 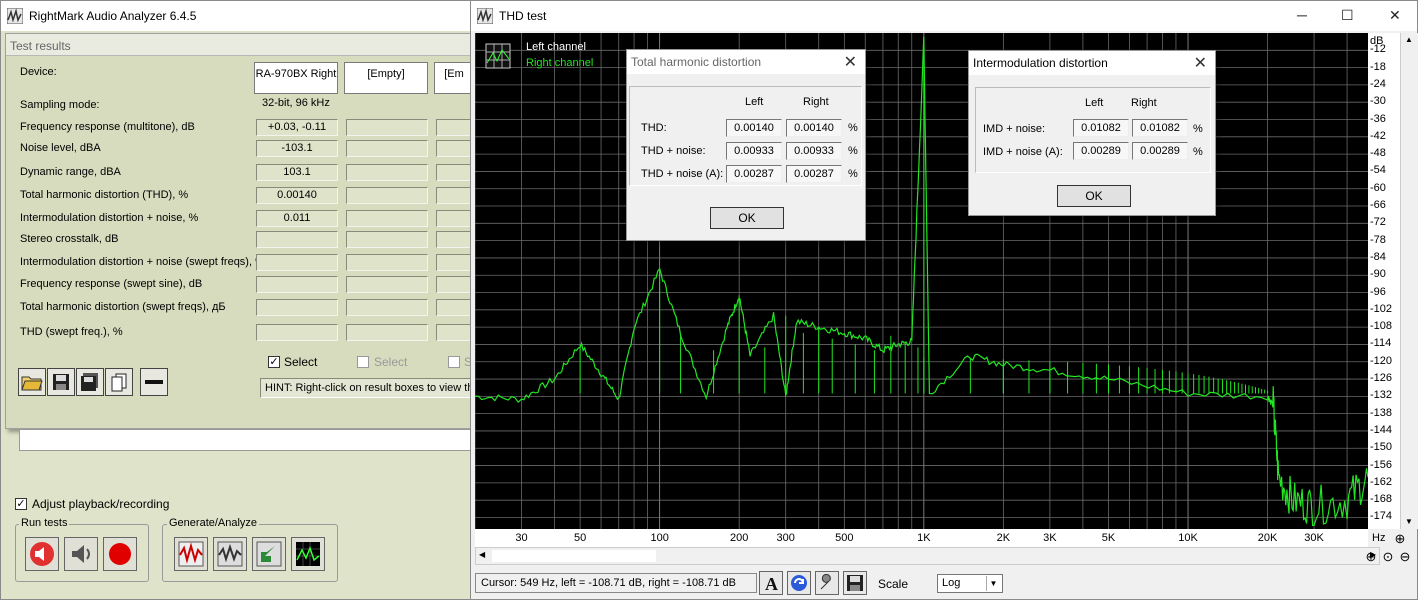 I want to click on thd-right-value: 0.00140, so click(x=814, y=128).